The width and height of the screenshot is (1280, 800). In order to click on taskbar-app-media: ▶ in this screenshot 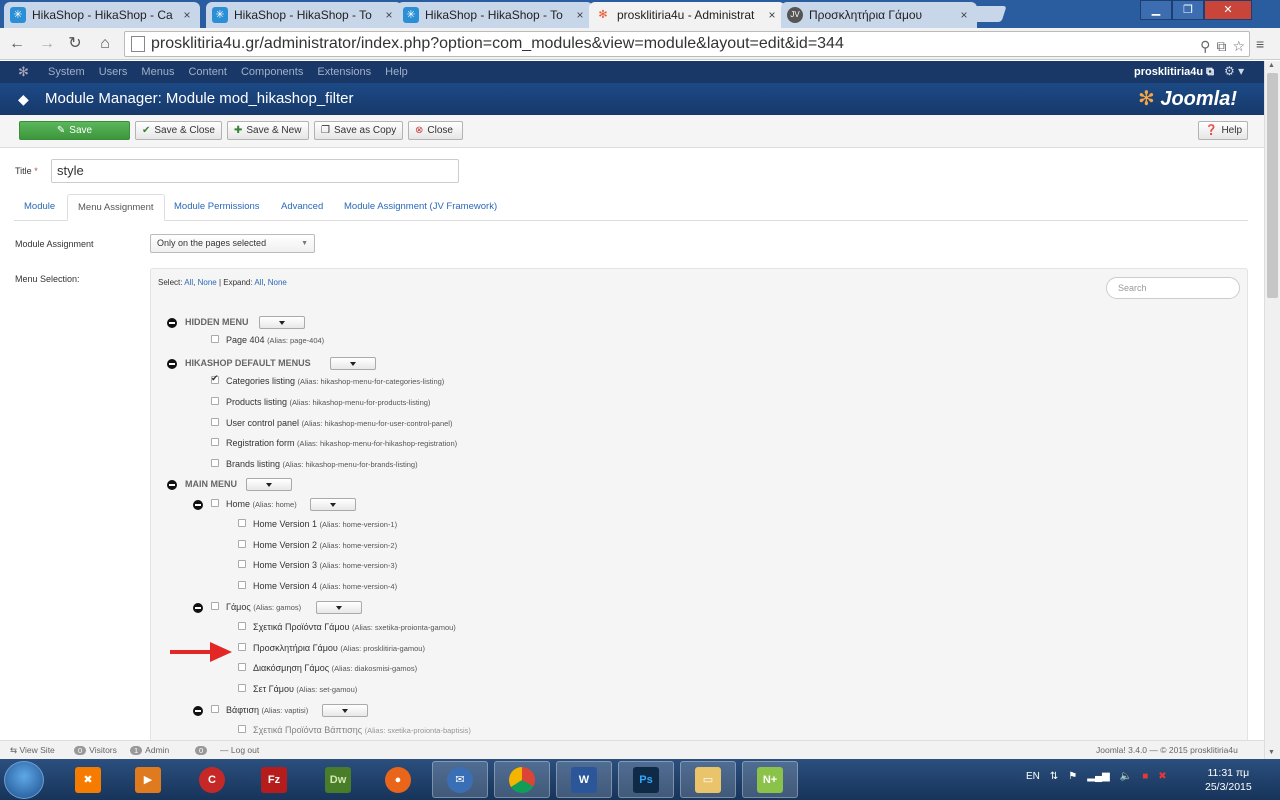, I will do `click(148, 779)`.